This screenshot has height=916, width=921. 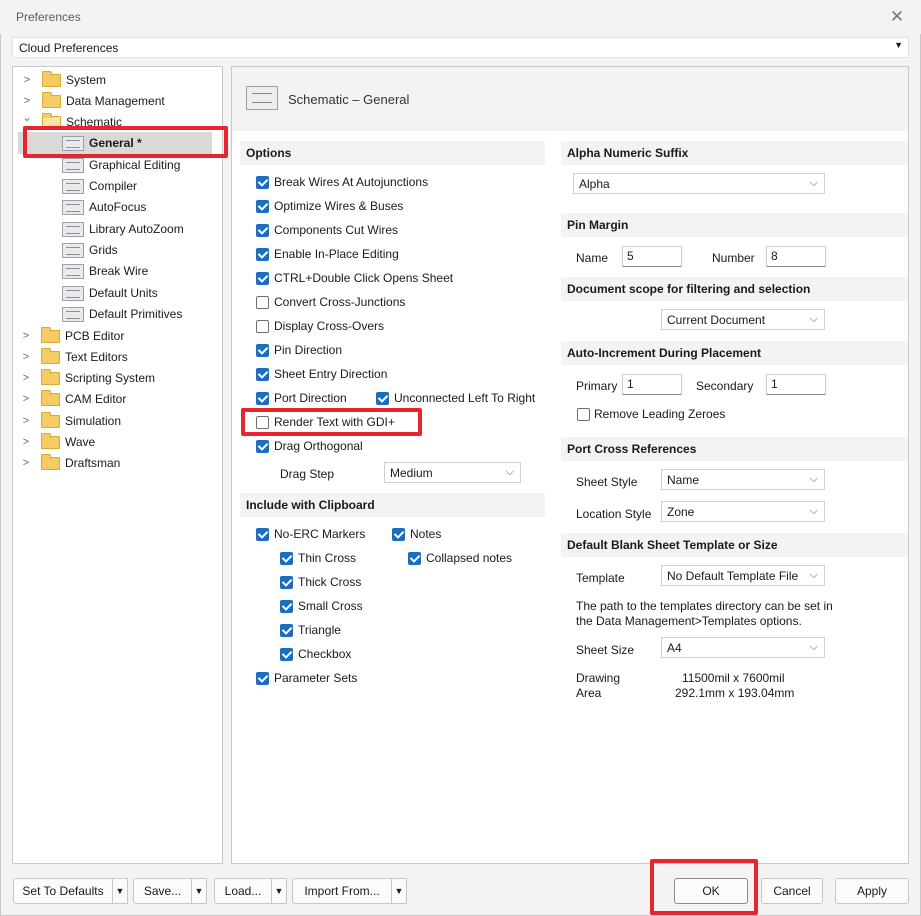 What do you see at coordinates (652, 384) in the screenshot?
I see `primary-input: 1` at bounding box center [652, 384].